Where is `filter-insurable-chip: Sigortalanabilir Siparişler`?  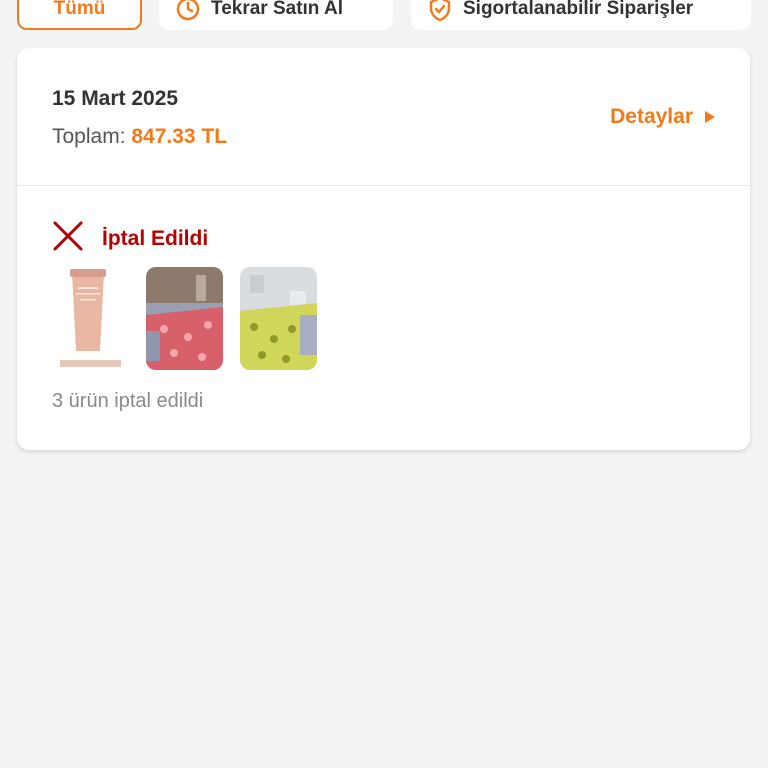
filter-insurable-chip: Sigortalanabilir Siparişler is located at coordinates (581, 15).